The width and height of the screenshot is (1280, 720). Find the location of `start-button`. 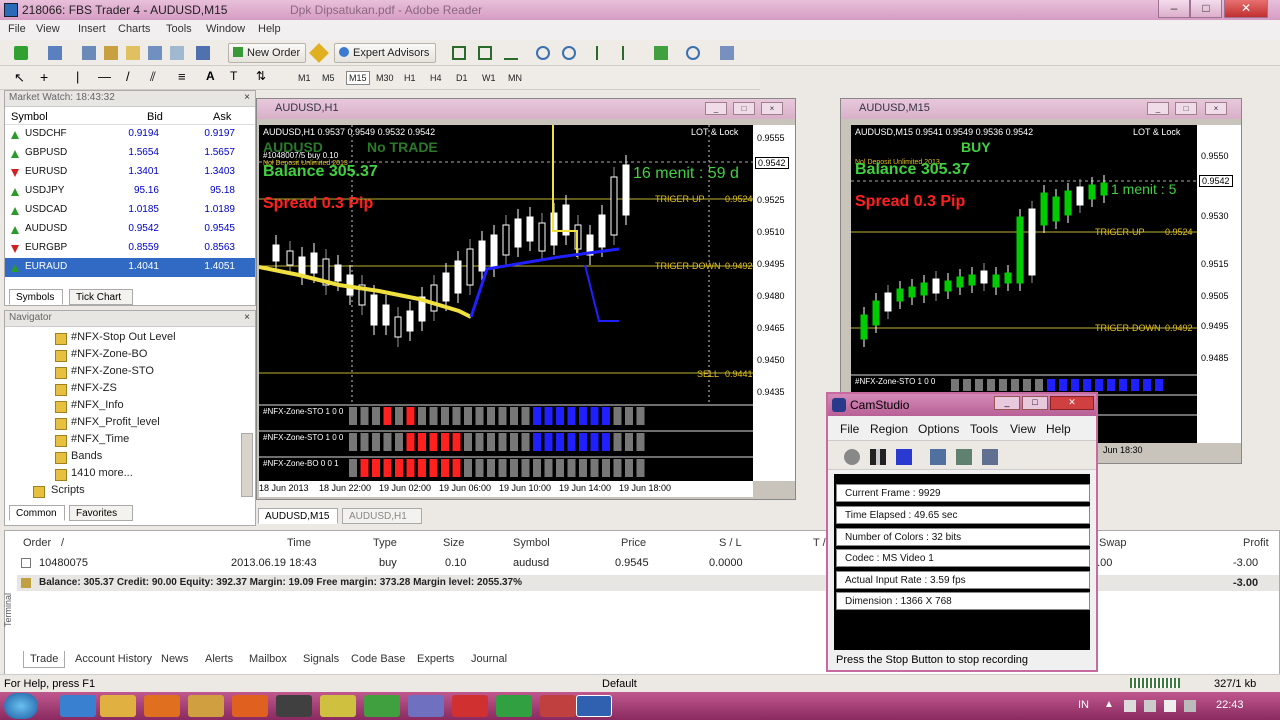

start-button is located at coordinates (21, 706).